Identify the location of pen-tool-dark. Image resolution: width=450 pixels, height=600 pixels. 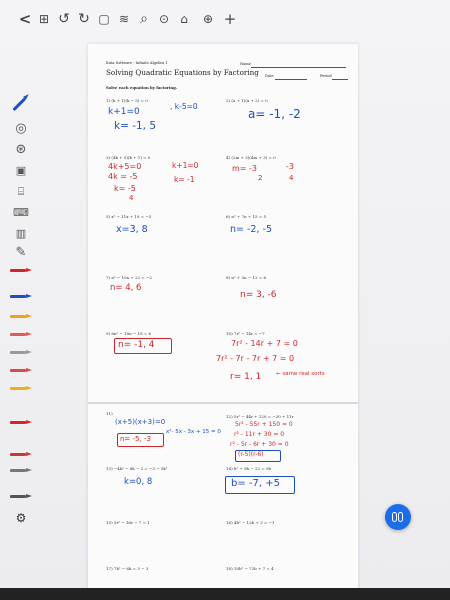
(22, 496).